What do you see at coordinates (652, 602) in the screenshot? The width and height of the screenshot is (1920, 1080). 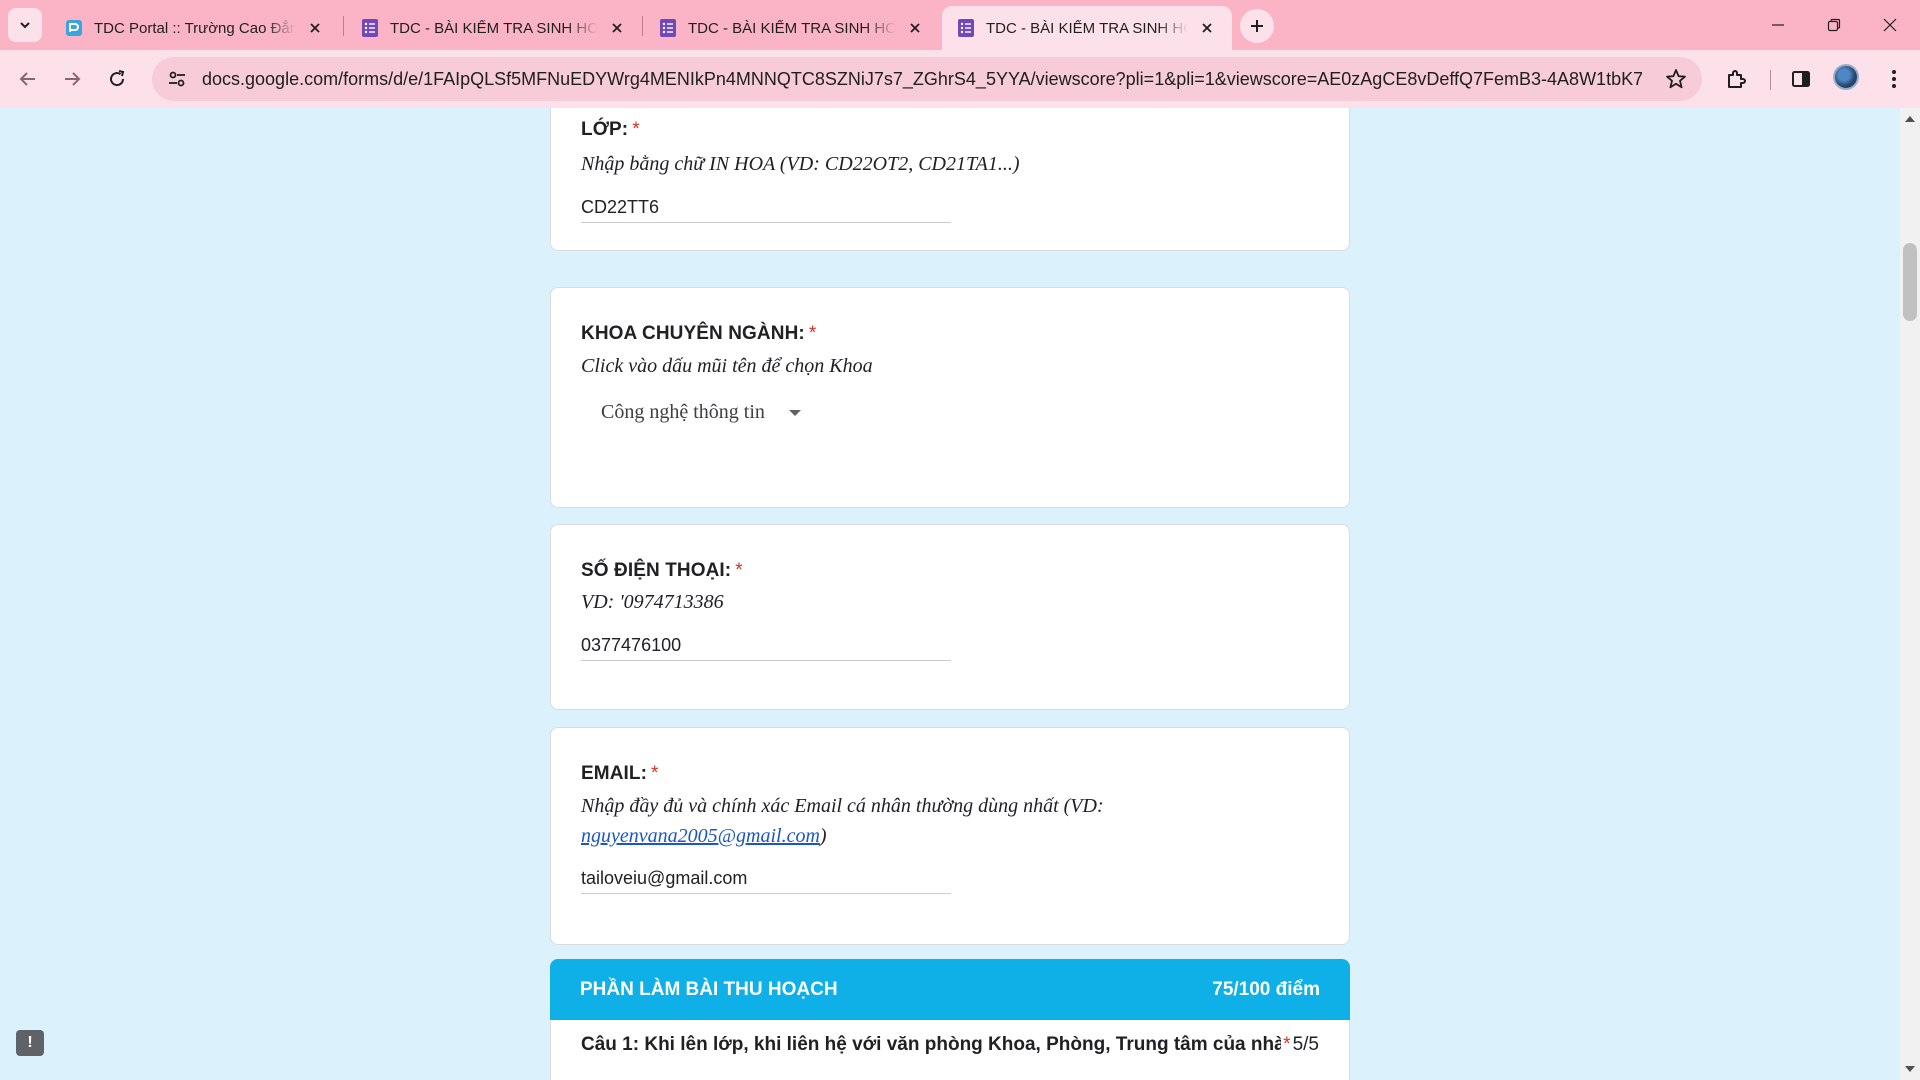 I see `question-help-text: VD: '0974713386` at bounding box center [652, 602].